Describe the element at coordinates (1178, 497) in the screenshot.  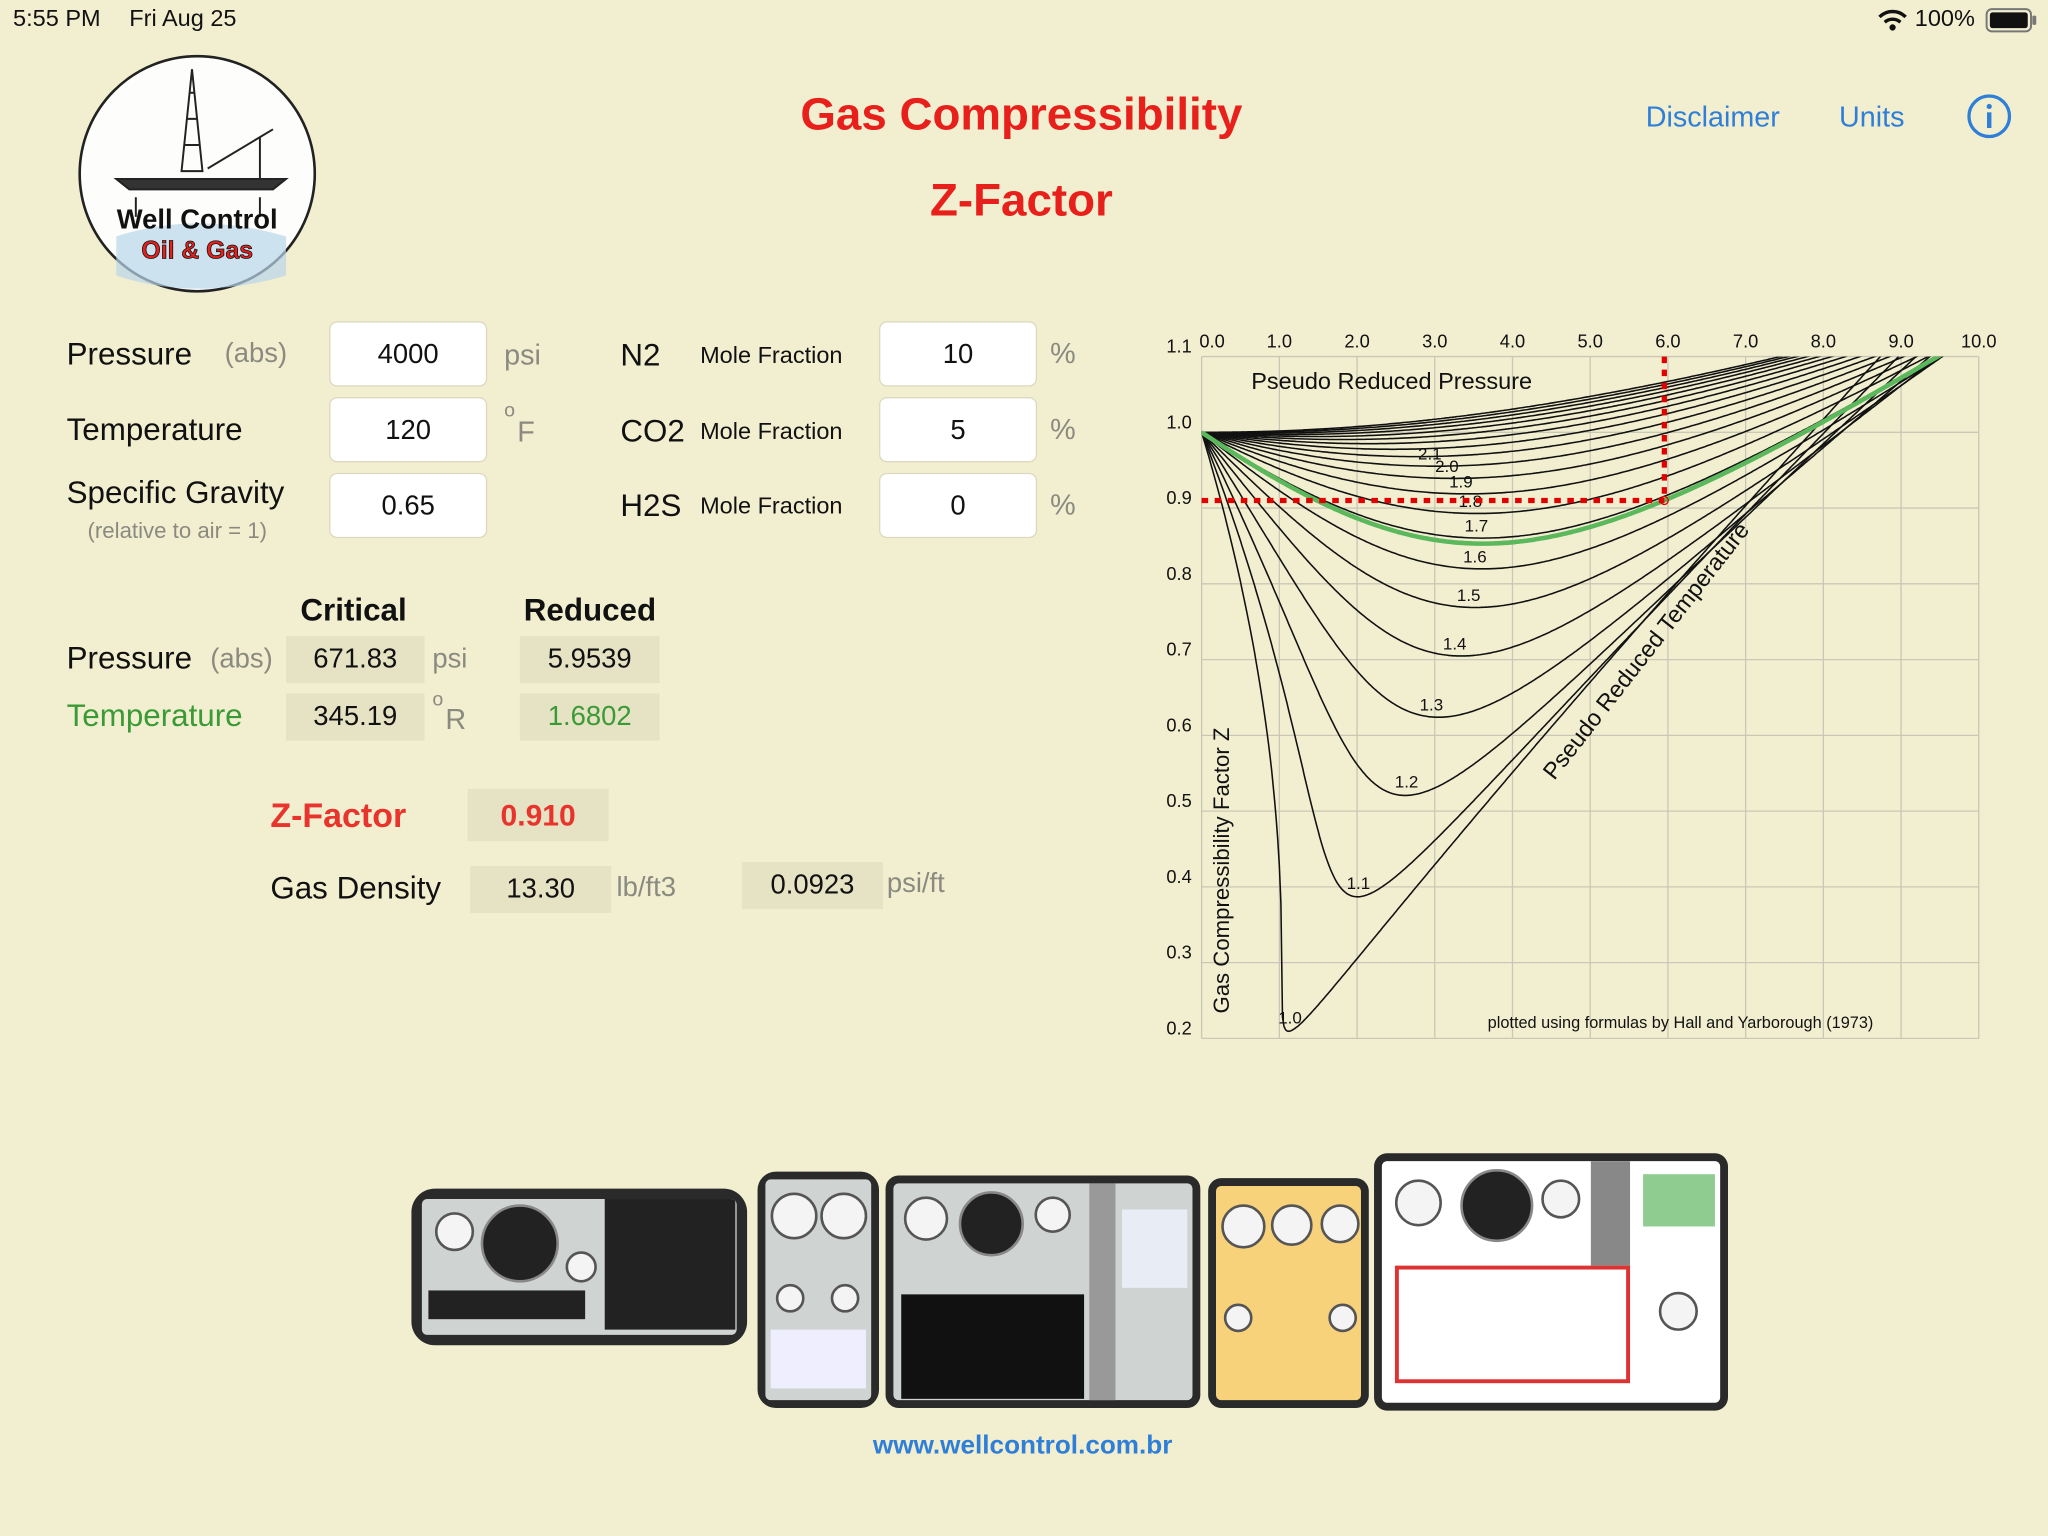
I see `y-tick-label: 0.9` at that location.